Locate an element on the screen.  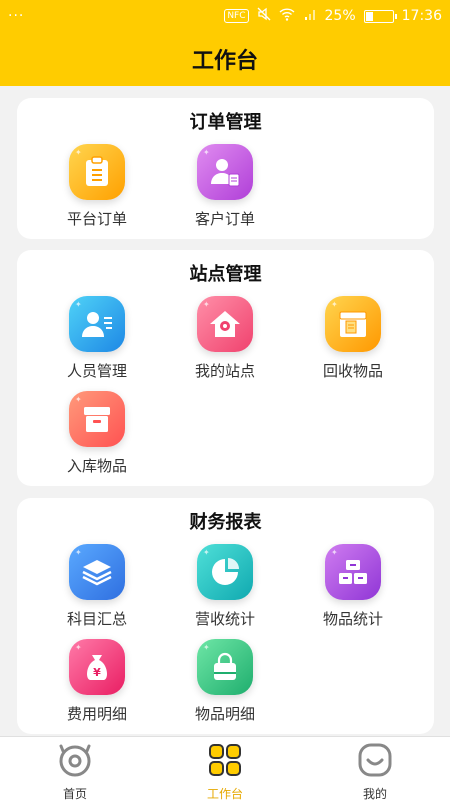
tile-label: 入库物品 is located at coordinates (96, 466).